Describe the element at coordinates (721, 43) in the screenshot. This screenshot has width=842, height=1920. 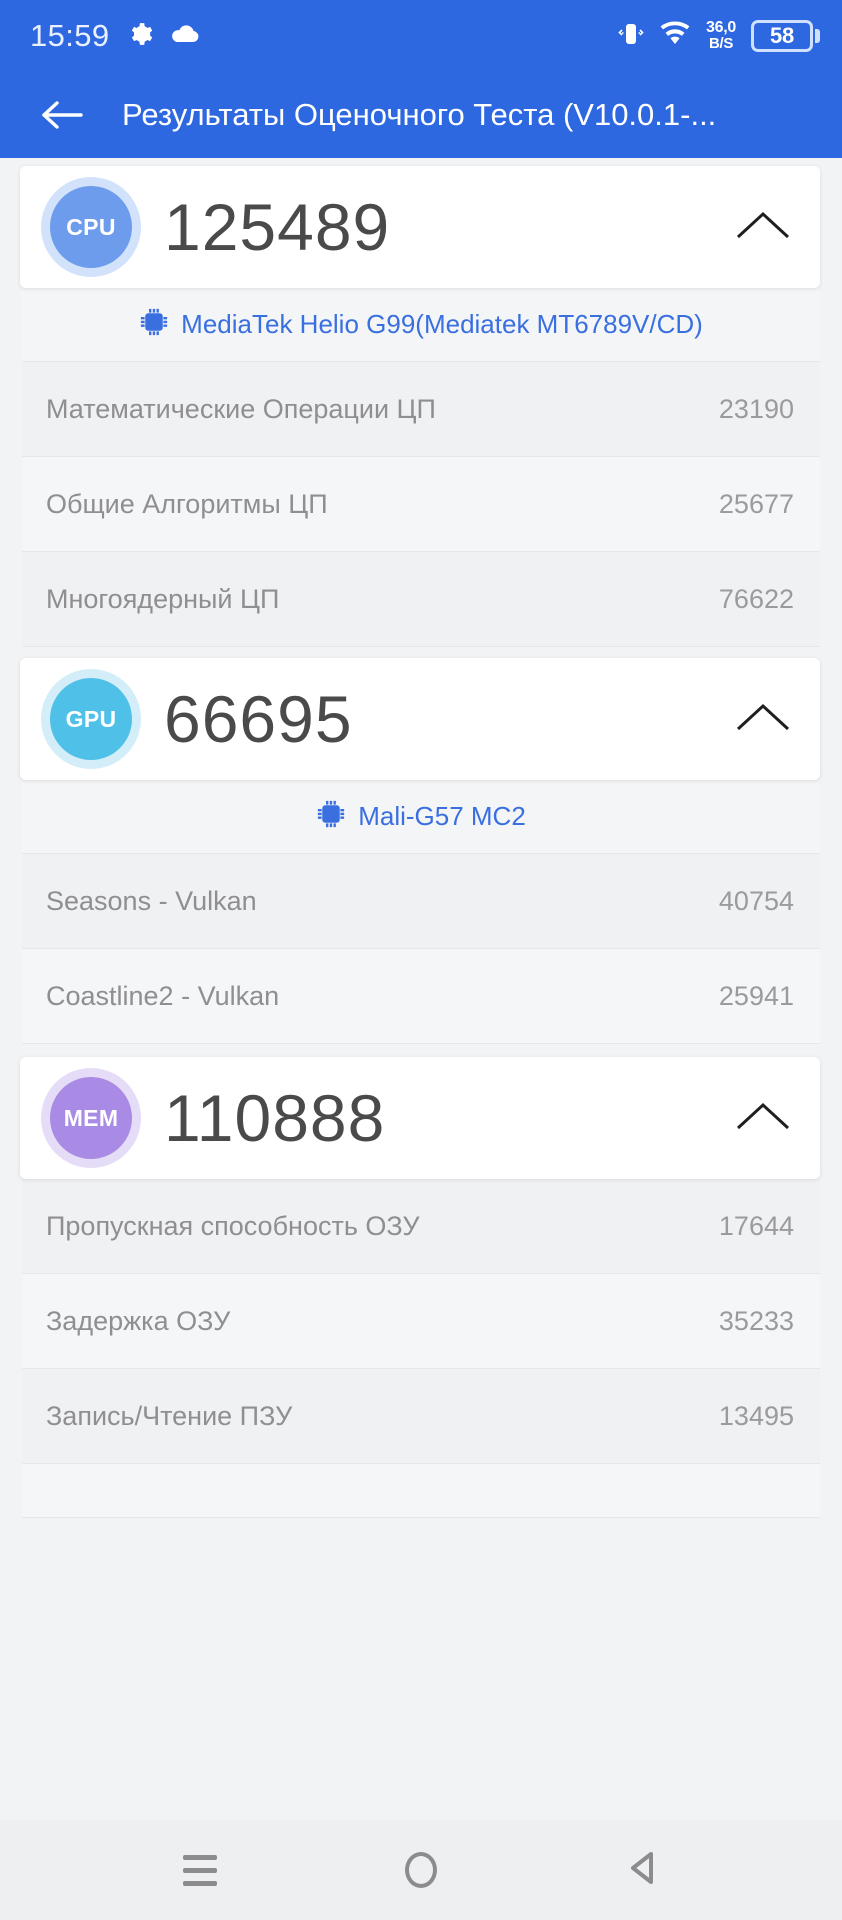
I see `network-speed-unit: B/S` at that location.